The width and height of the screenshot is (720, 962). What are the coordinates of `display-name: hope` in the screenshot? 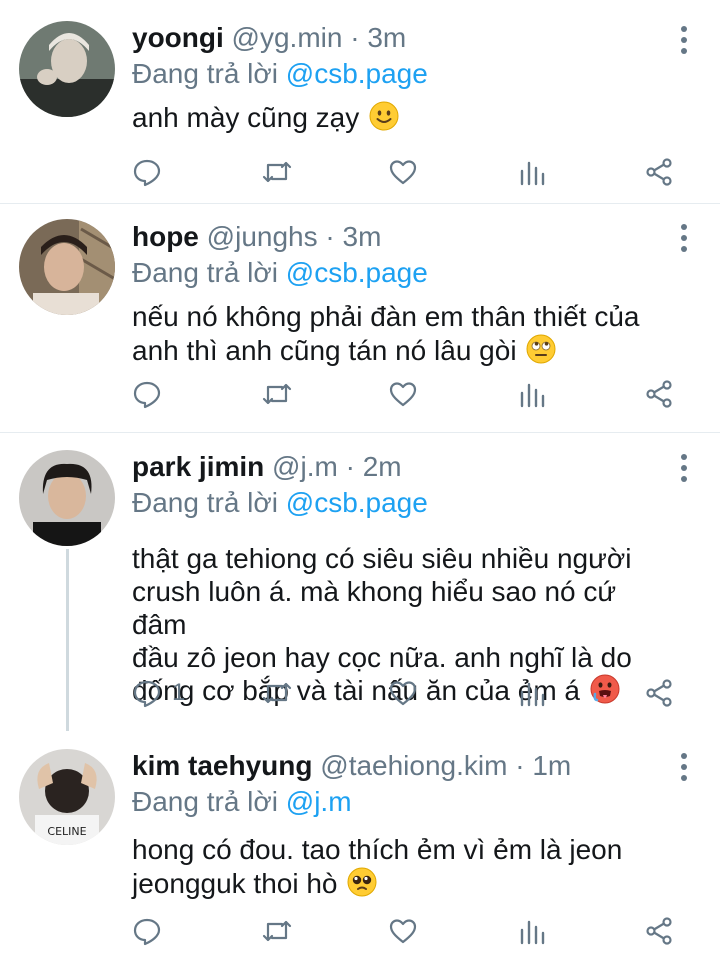 It's located at (165, 236).